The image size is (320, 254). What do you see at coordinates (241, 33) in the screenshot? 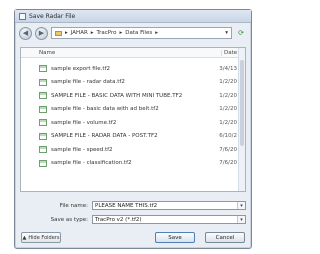
I see `refresh-icon: ⟳` at bounding box center [241, 33].